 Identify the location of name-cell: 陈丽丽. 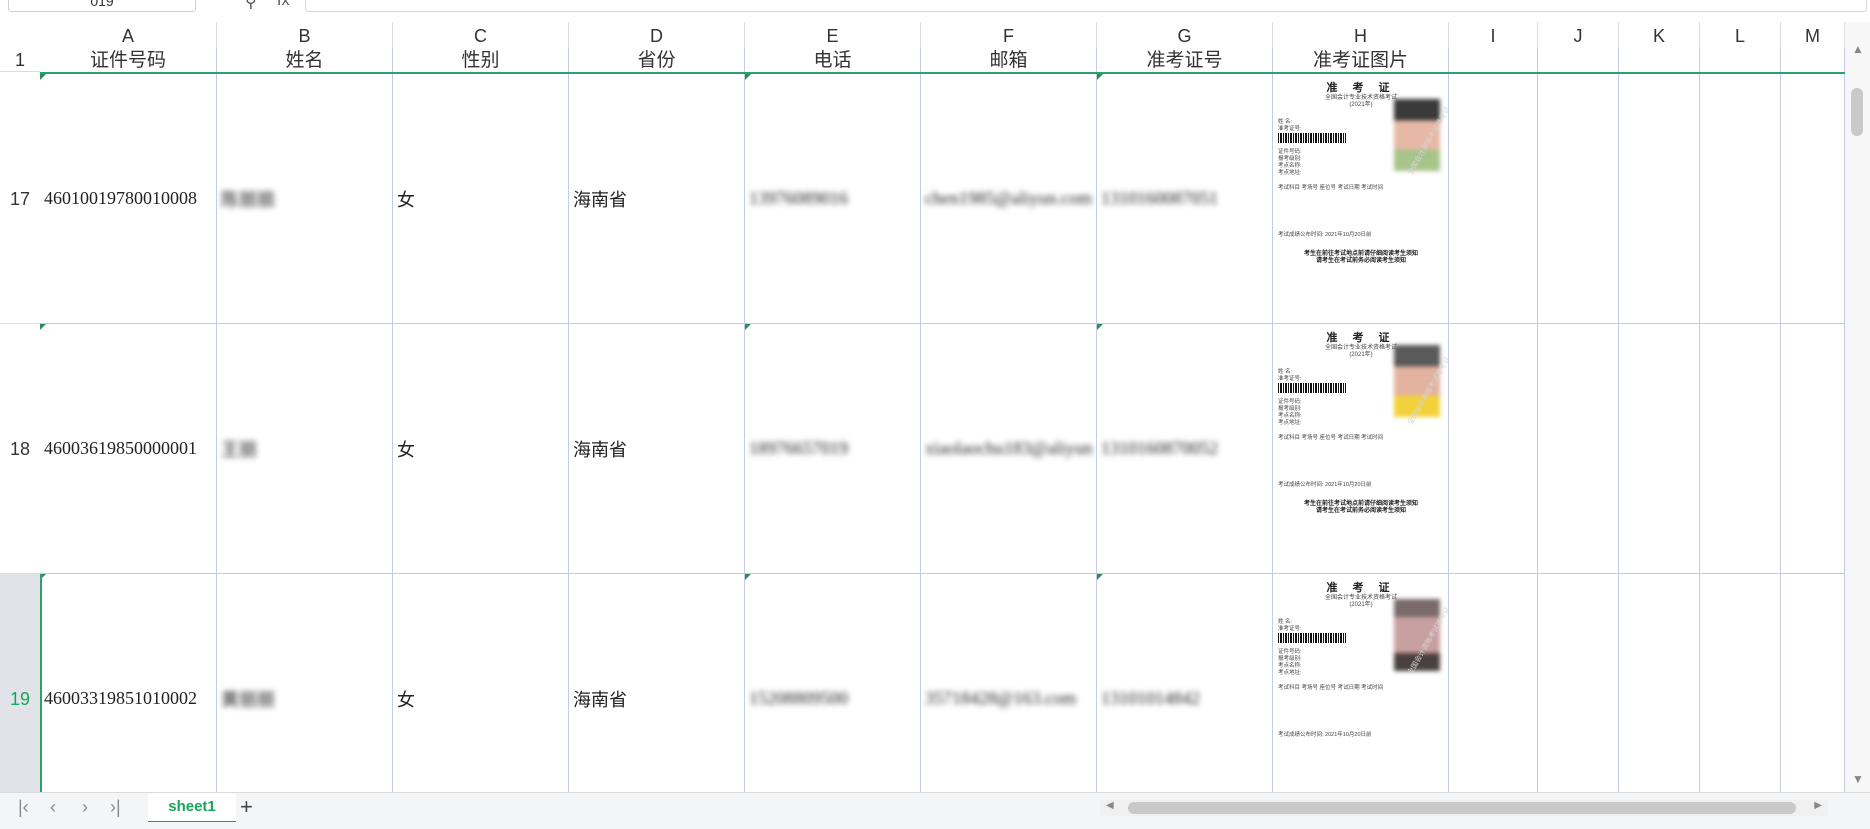
(305, 199).